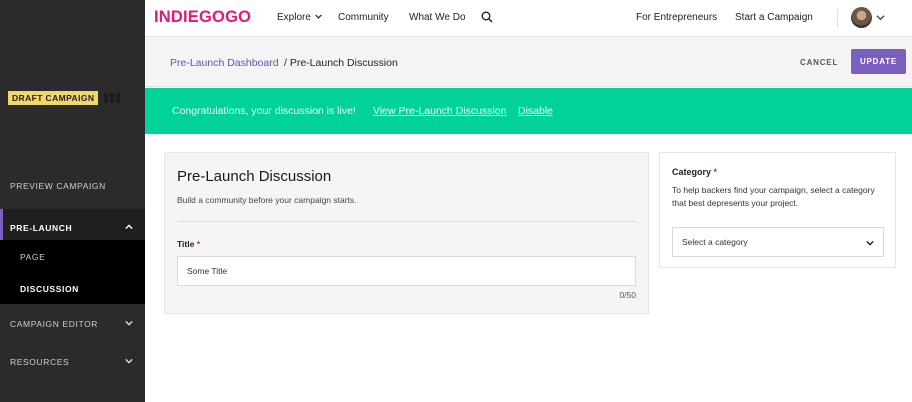  What do you see at coordinates (715, 242) in the screenshot?
I see `category-select-value: Select a category` at bounding box center [715, 242].